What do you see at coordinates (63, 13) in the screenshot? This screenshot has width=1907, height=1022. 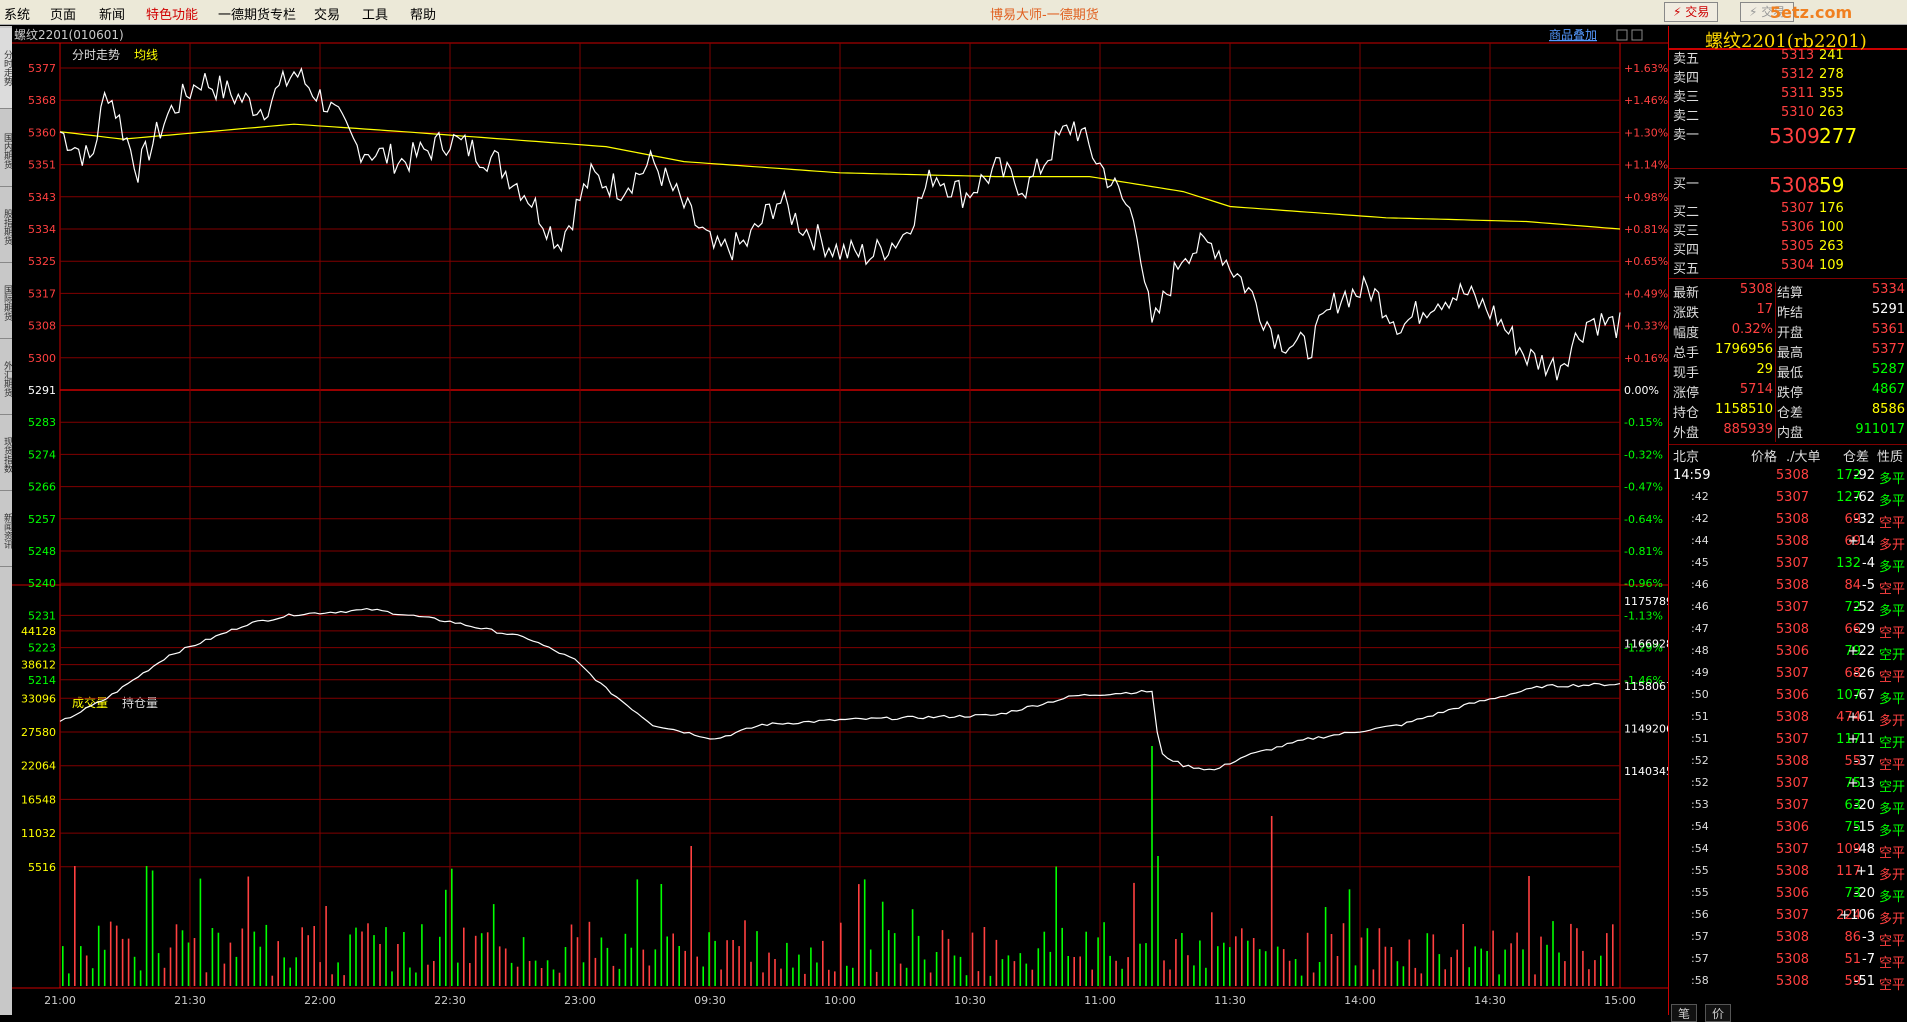 I see `menu-page: 页面` at bounding box center [63, 13].